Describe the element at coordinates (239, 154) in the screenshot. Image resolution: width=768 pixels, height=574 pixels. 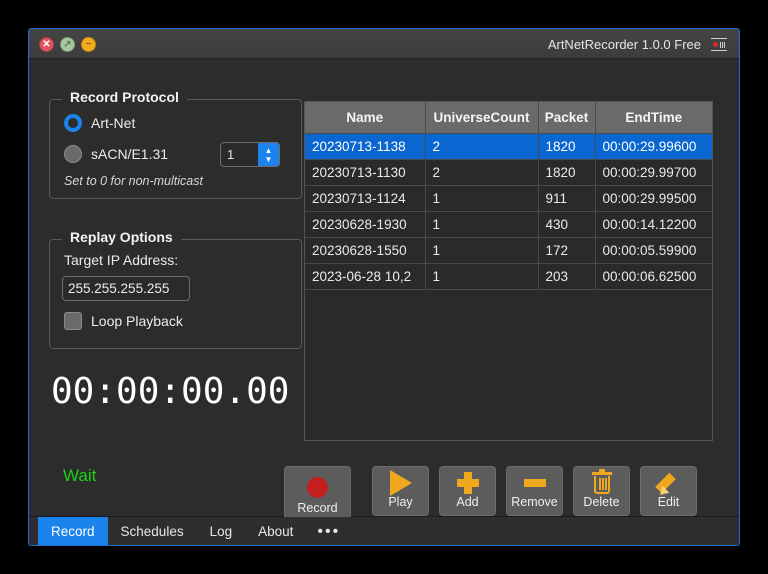
I see `universe-spinner-value: 1` at that location.